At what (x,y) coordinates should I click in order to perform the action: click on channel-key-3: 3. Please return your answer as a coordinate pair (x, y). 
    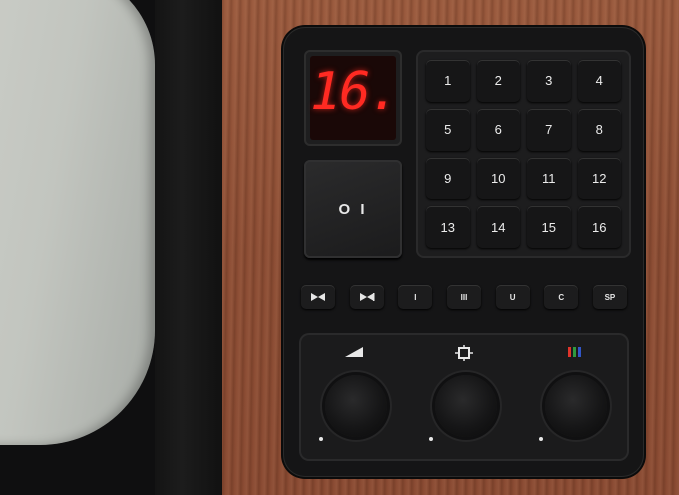
    Looking at the image, I should click on (549, 81).